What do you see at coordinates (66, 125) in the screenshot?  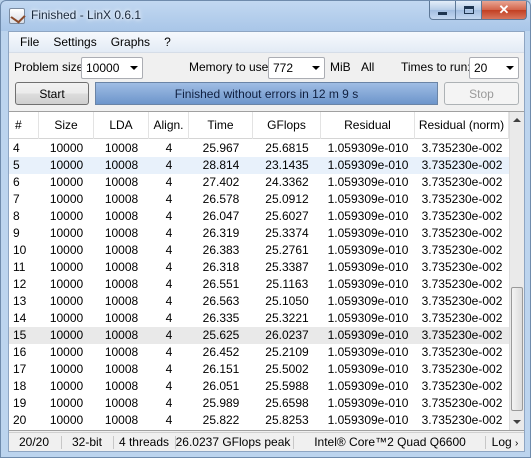 I see `column-header: Size` at bounding box center [66, 125].